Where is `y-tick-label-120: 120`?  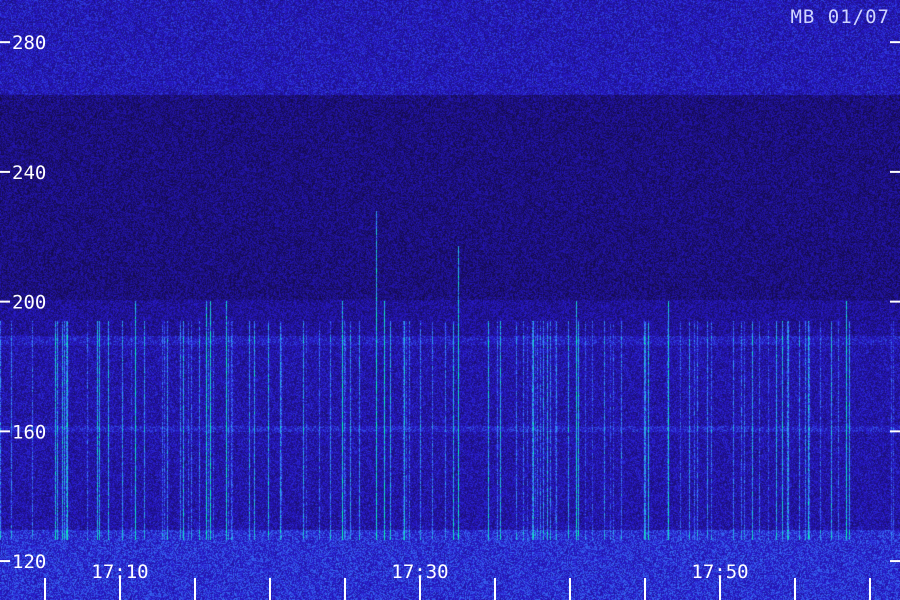 y-tick-label-120: 120 is located at coordinates (29, 562).